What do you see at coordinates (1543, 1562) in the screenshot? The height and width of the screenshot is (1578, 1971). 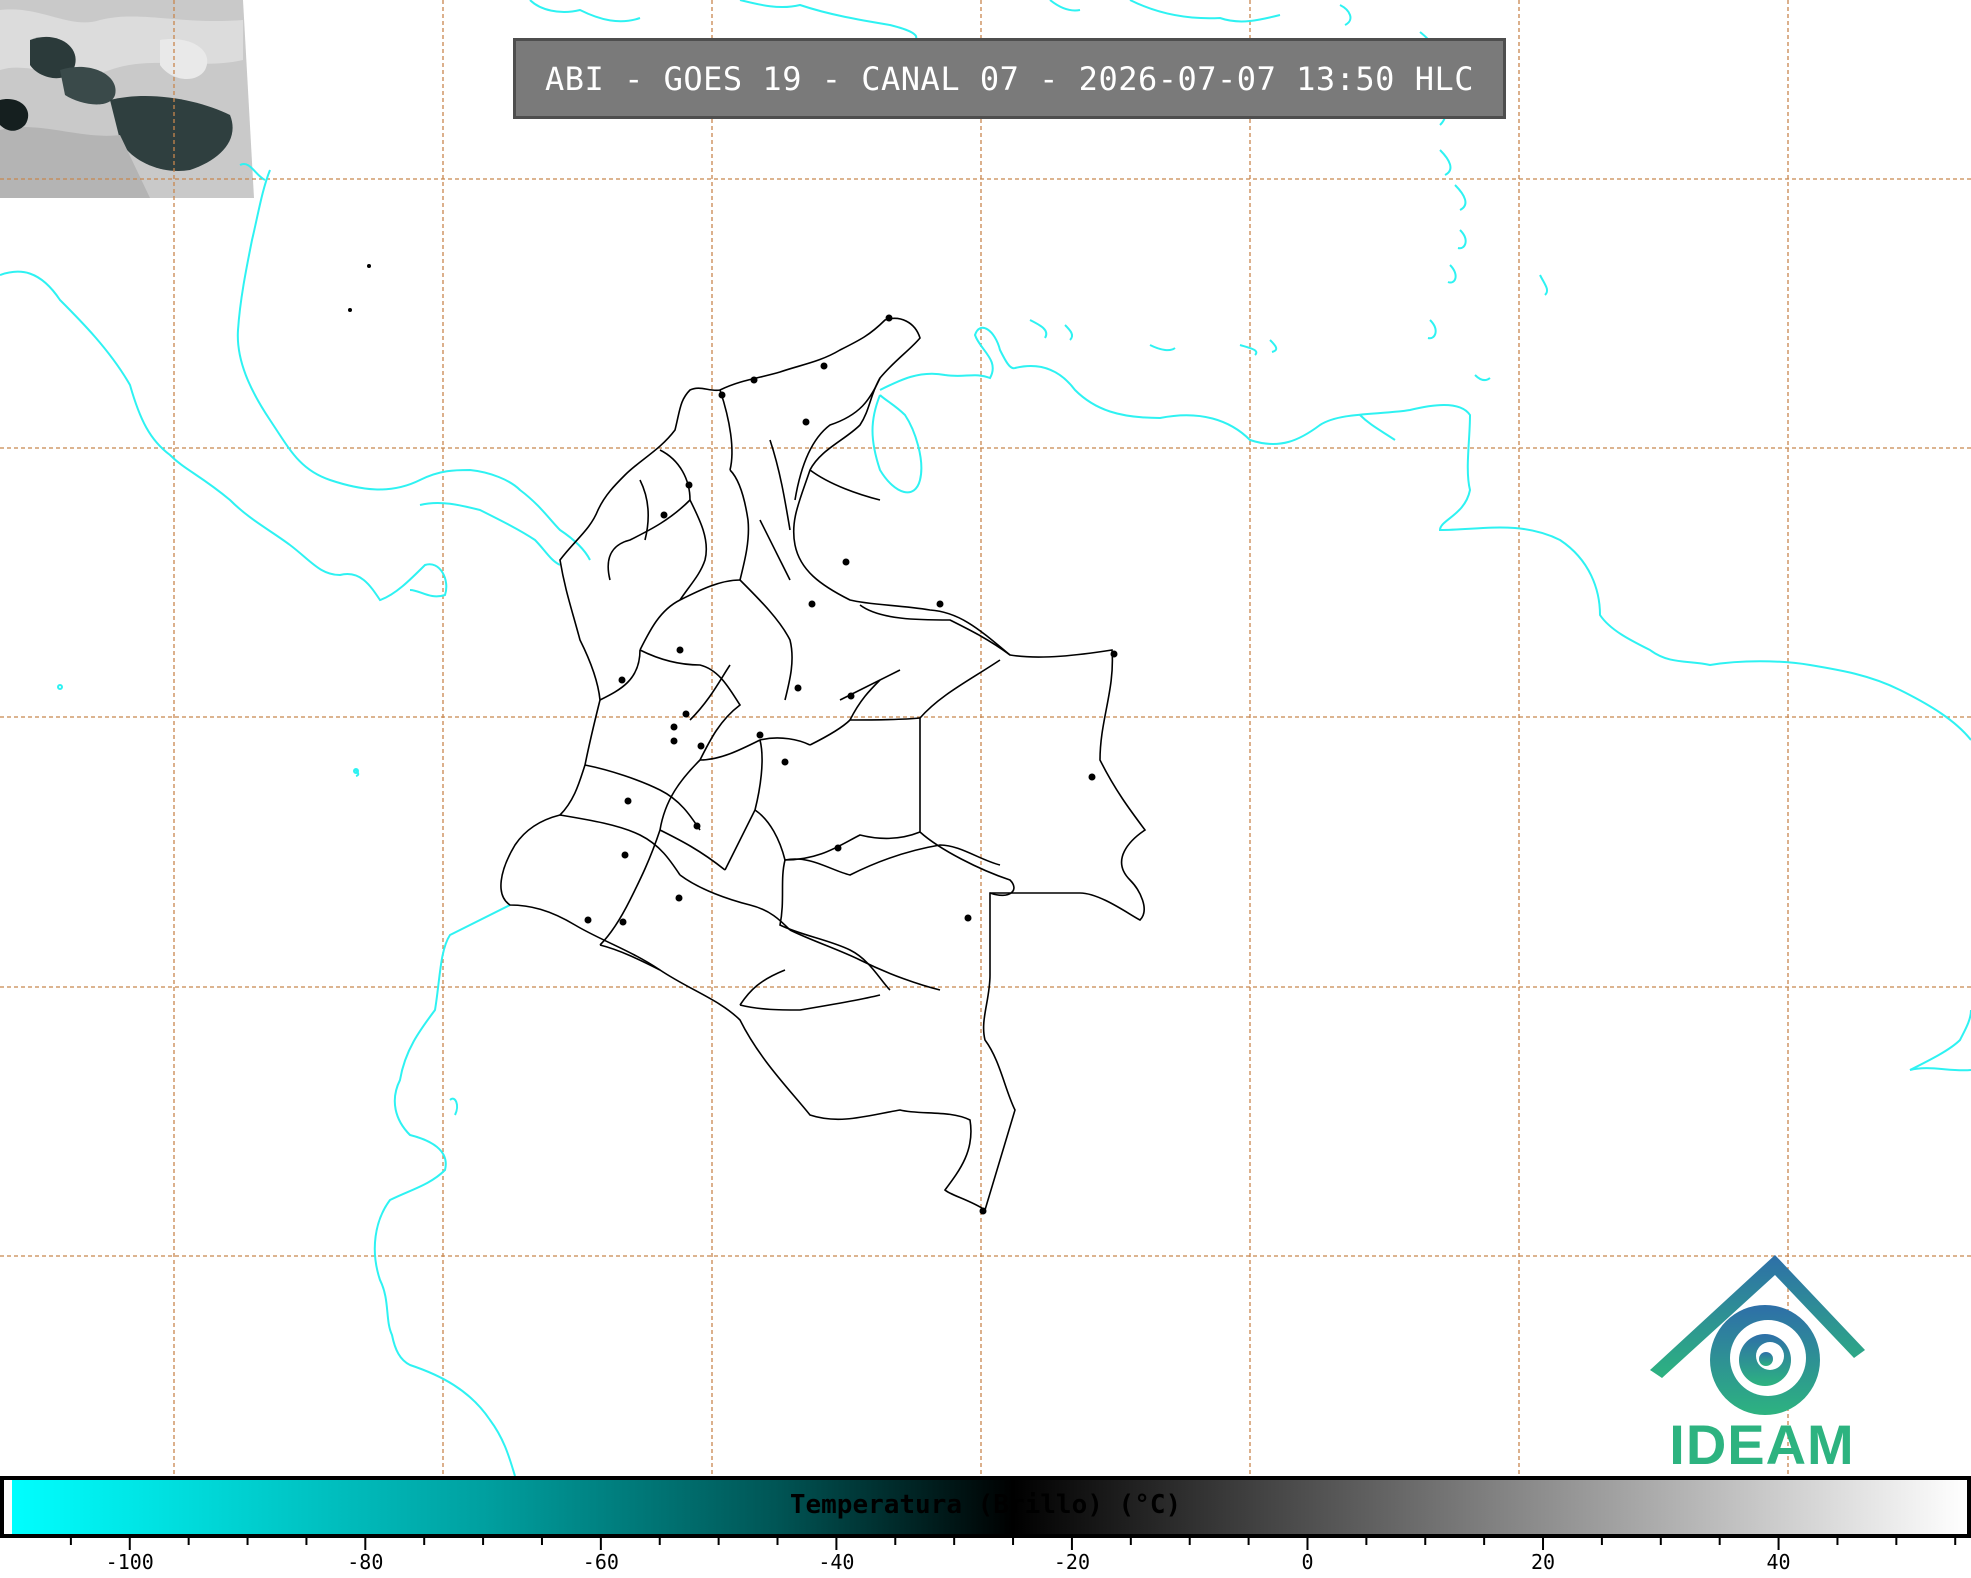 I see `colorbar-tick-label: 20` at bounding box center [1543, 1562].